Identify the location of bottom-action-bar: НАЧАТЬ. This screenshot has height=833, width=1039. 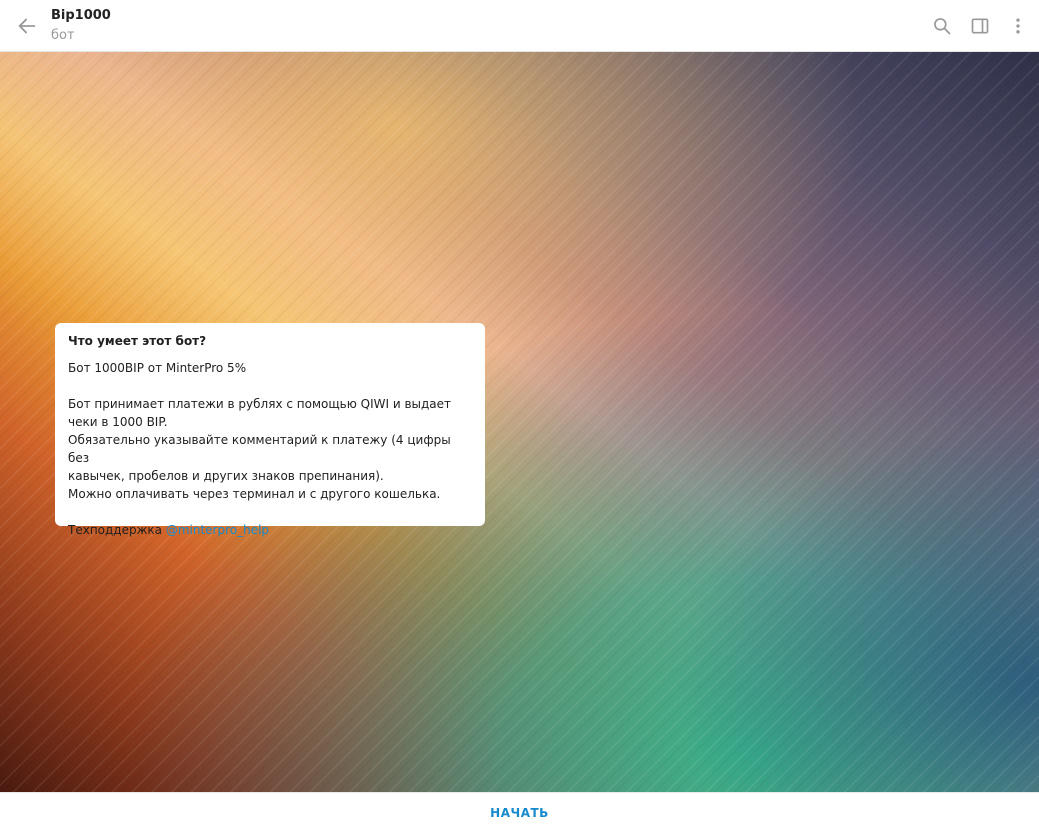
(519, 812).